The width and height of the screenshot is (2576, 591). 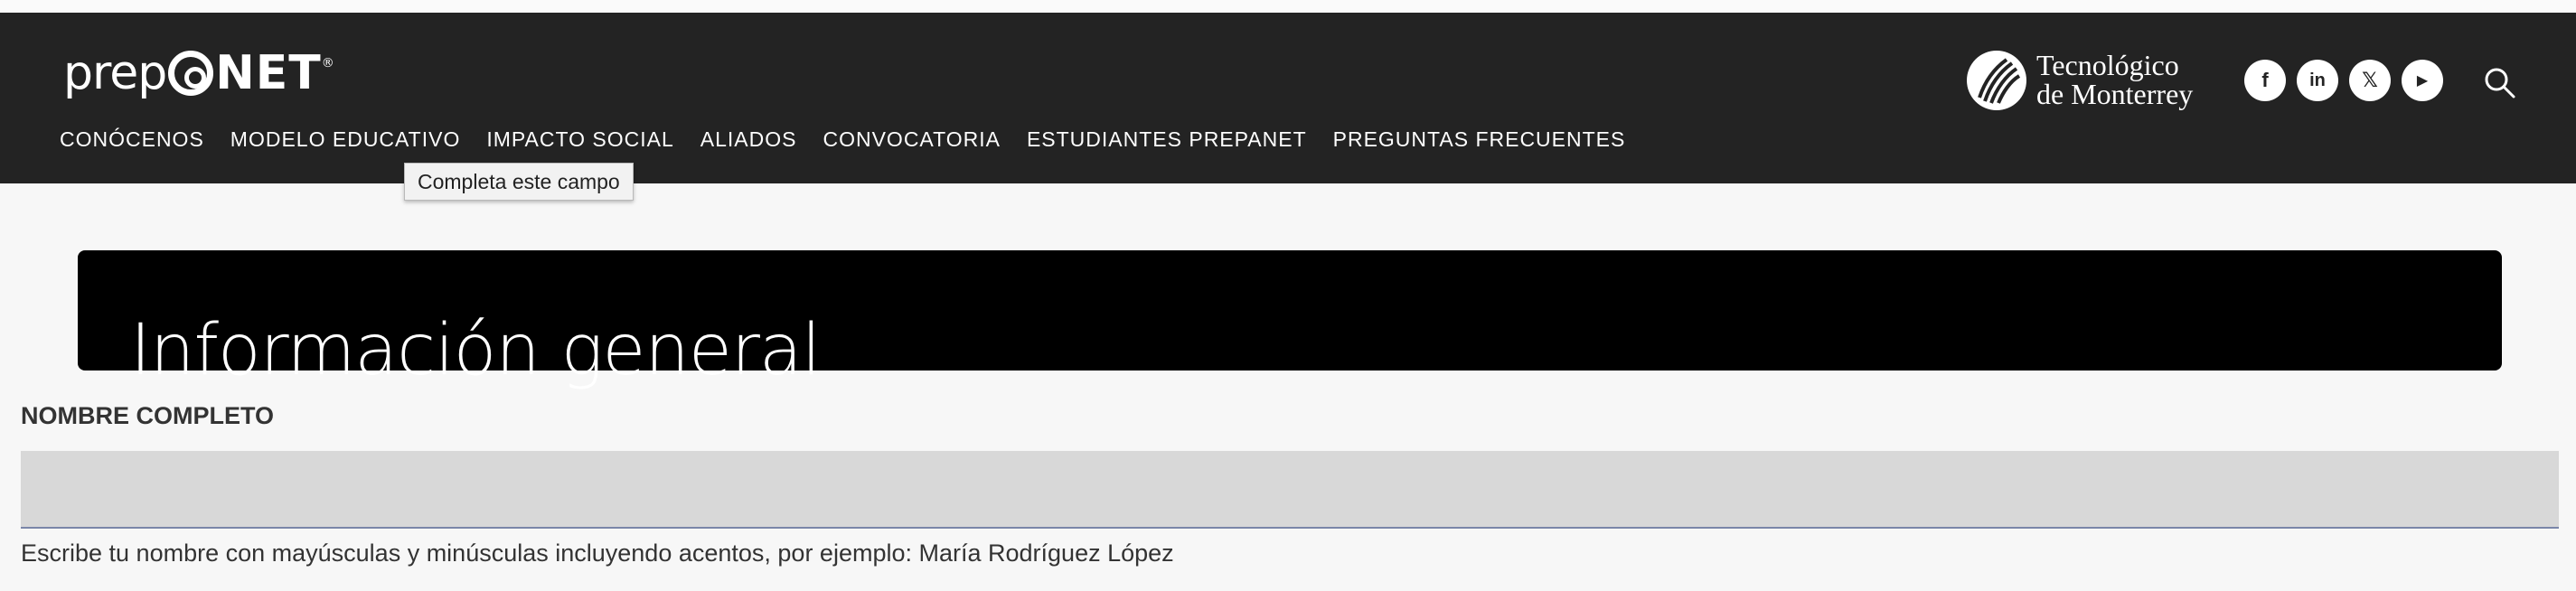 I want to click on nav-item-convocatoria: CONVOCATORIA, so click(x=912, y=139).